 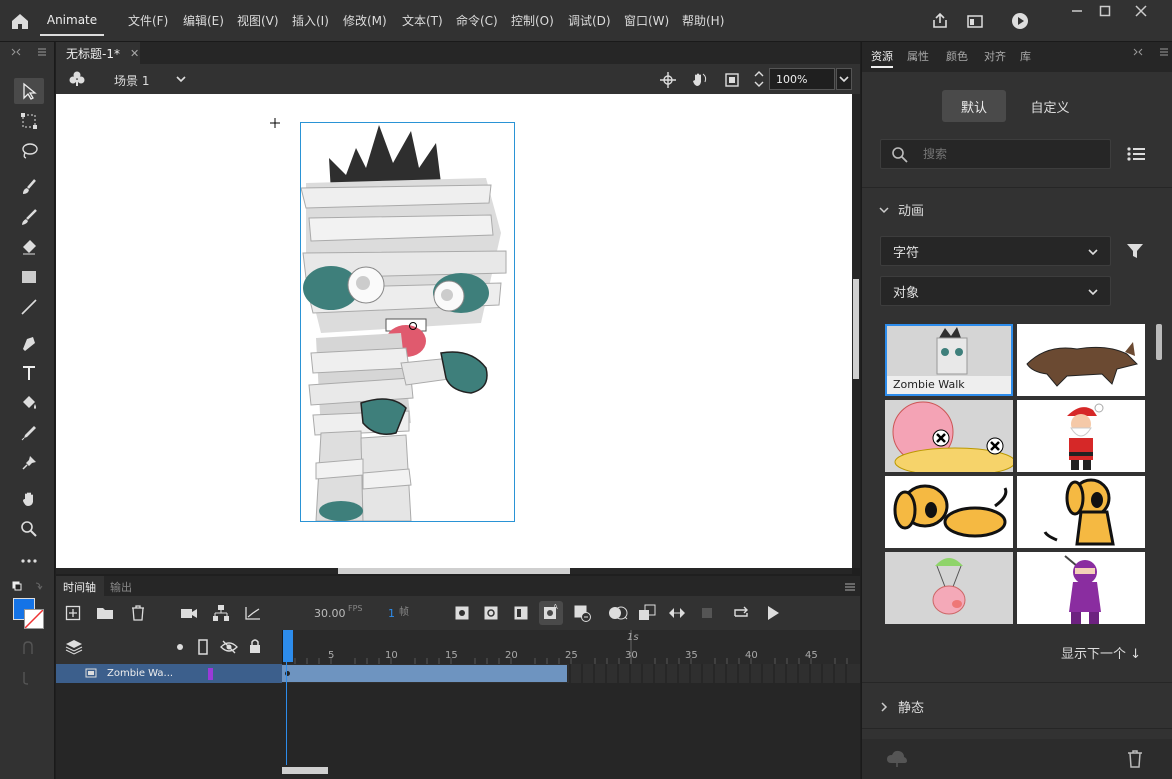 What do you see at coordinates (203, 20) in the screenshot?
I see `menu-edit: 编辑(E)` at bounding box center [203, 20].